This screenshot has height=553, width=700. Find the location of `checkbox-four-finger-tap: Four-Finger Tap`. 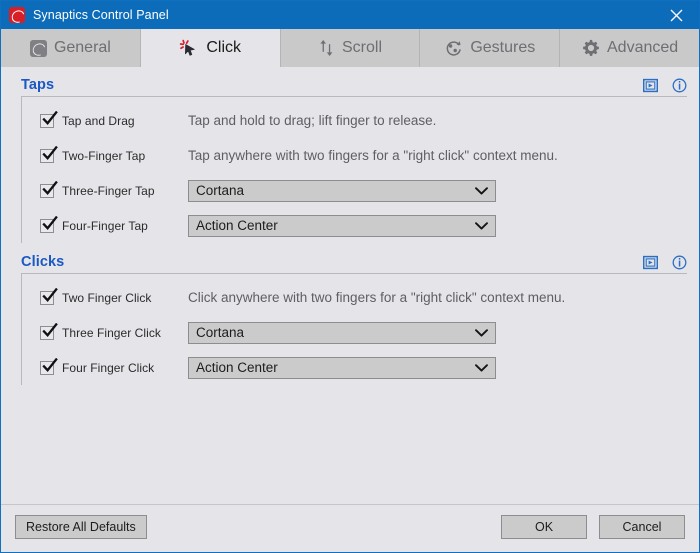

checkbox-four-finger-tap: Four-Finger Tap is located at coordinates (114, 224).